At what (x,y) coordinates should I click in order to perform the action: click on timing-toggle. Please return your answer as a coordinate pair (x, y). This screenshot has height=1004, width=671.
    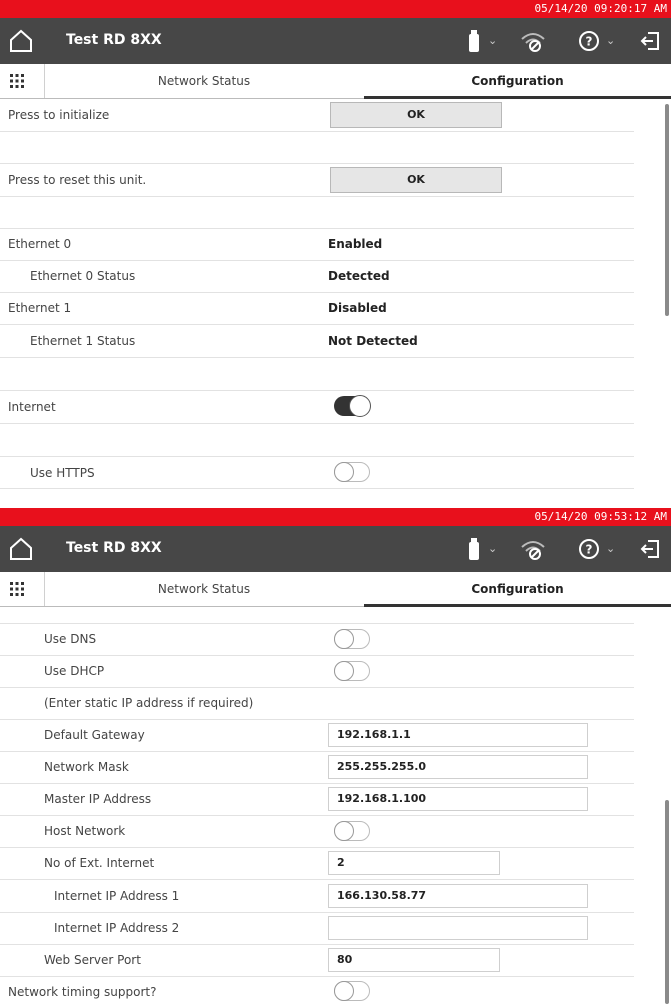
    Looking at the image, I should click on (352, 991).